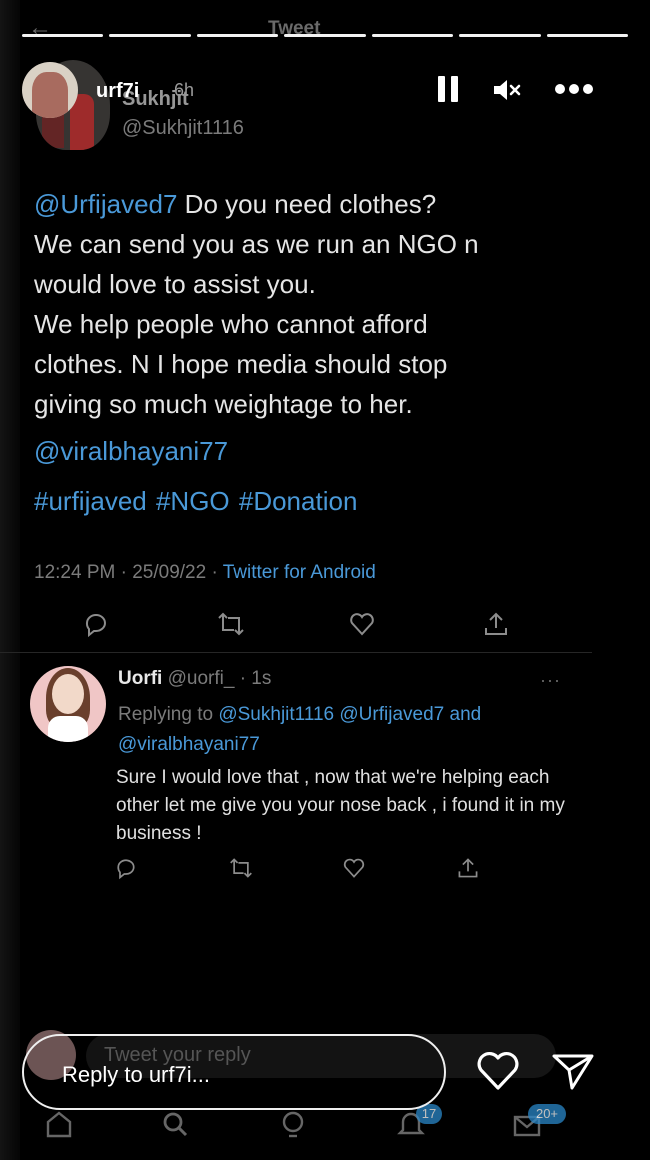 Image resolution: width=650 pixels, height=1160 pixels. What do you see at coordinates (140, 678) in the screenshot?
I see `reply-author-name: Uorfi` at bounding box center [140, 678].